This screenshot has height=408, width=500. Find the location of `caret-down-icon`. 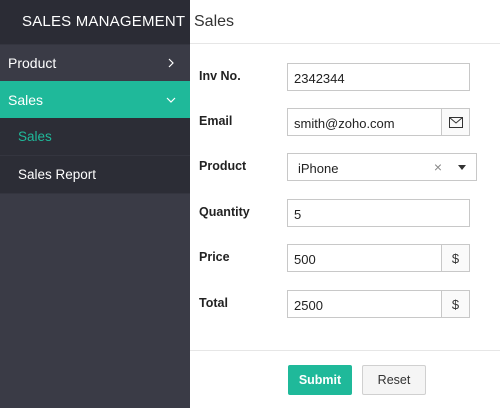

caret-down-icon is located at coordinates (462, 167).